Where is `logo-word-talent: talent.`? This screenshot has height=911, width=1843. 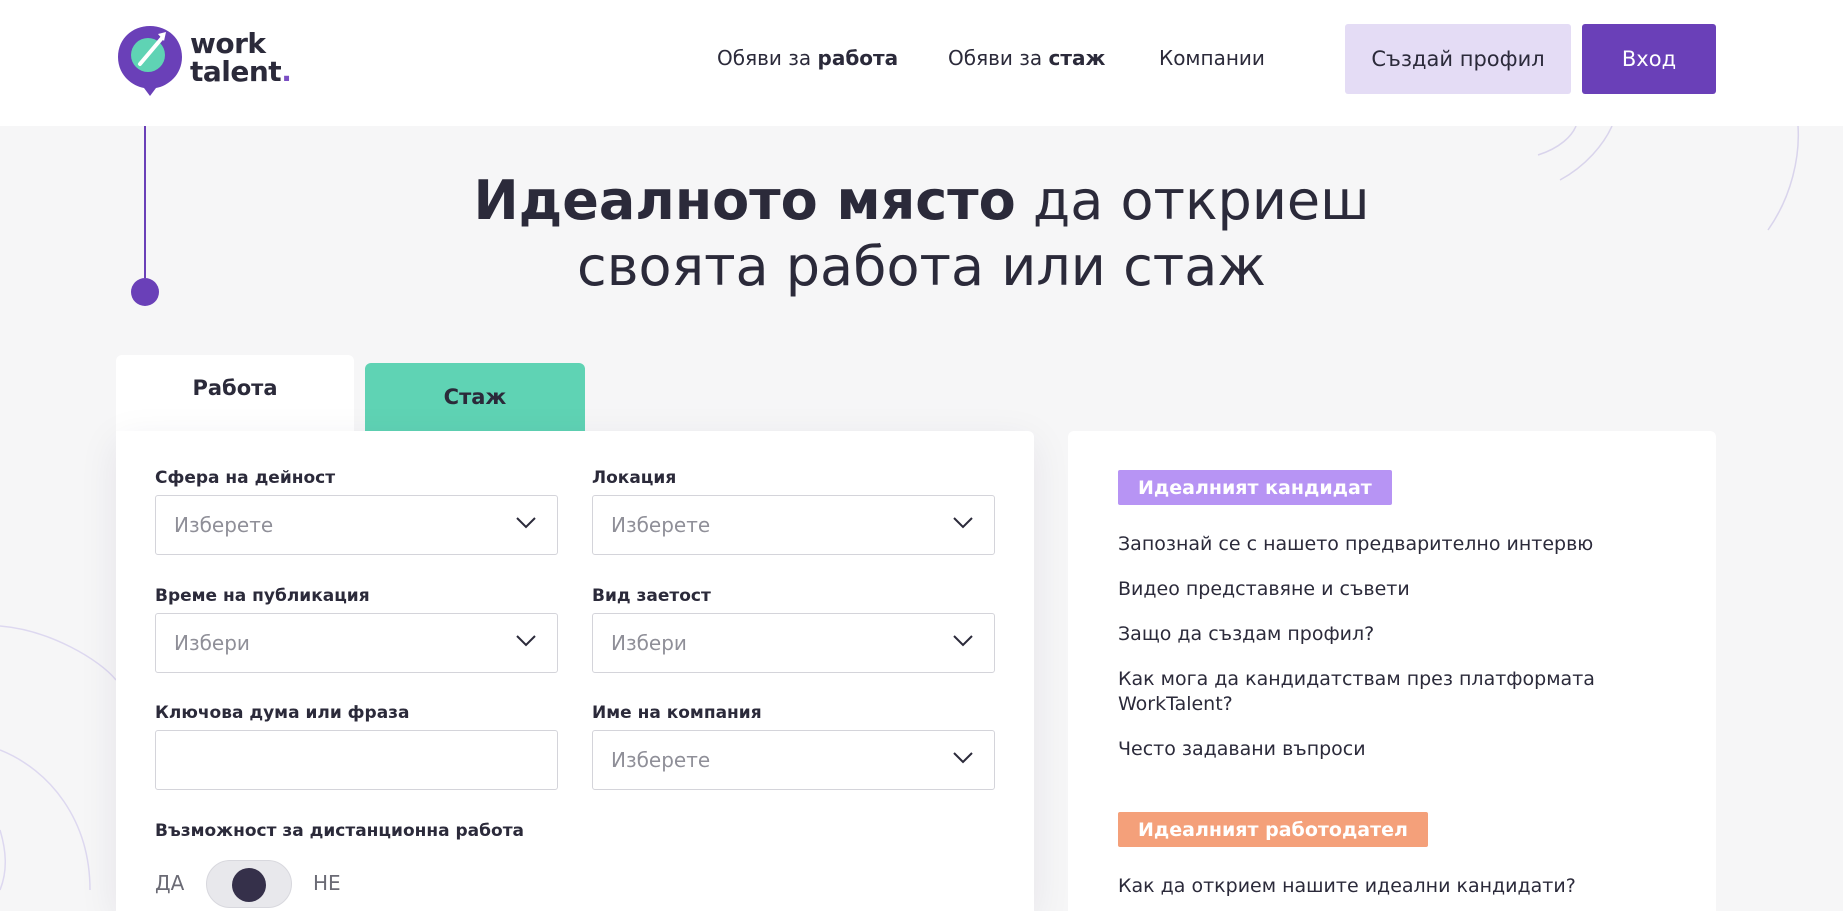 logo-word-talent: talent. is located at coordinates (241, 71).